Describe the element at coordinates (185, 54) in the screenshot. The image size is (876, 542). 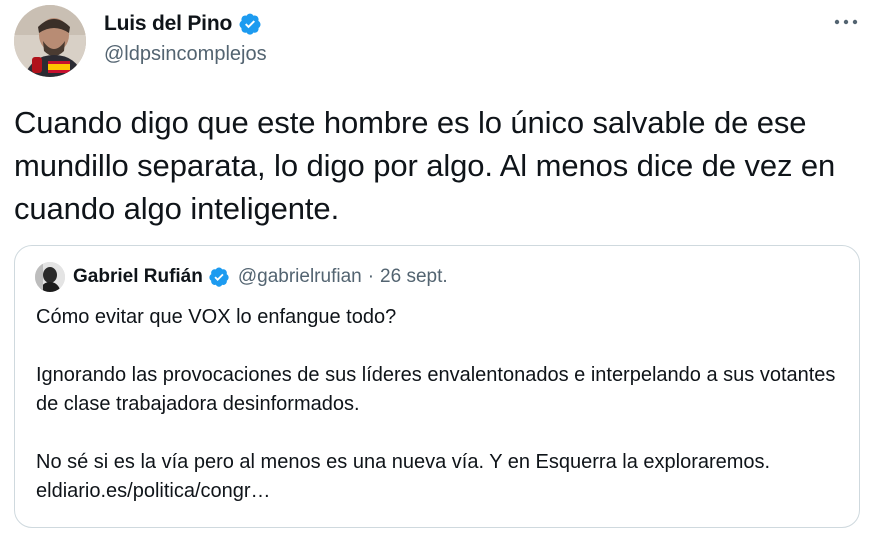
I see `author-handle: @ldpsincomplejos` at that location.